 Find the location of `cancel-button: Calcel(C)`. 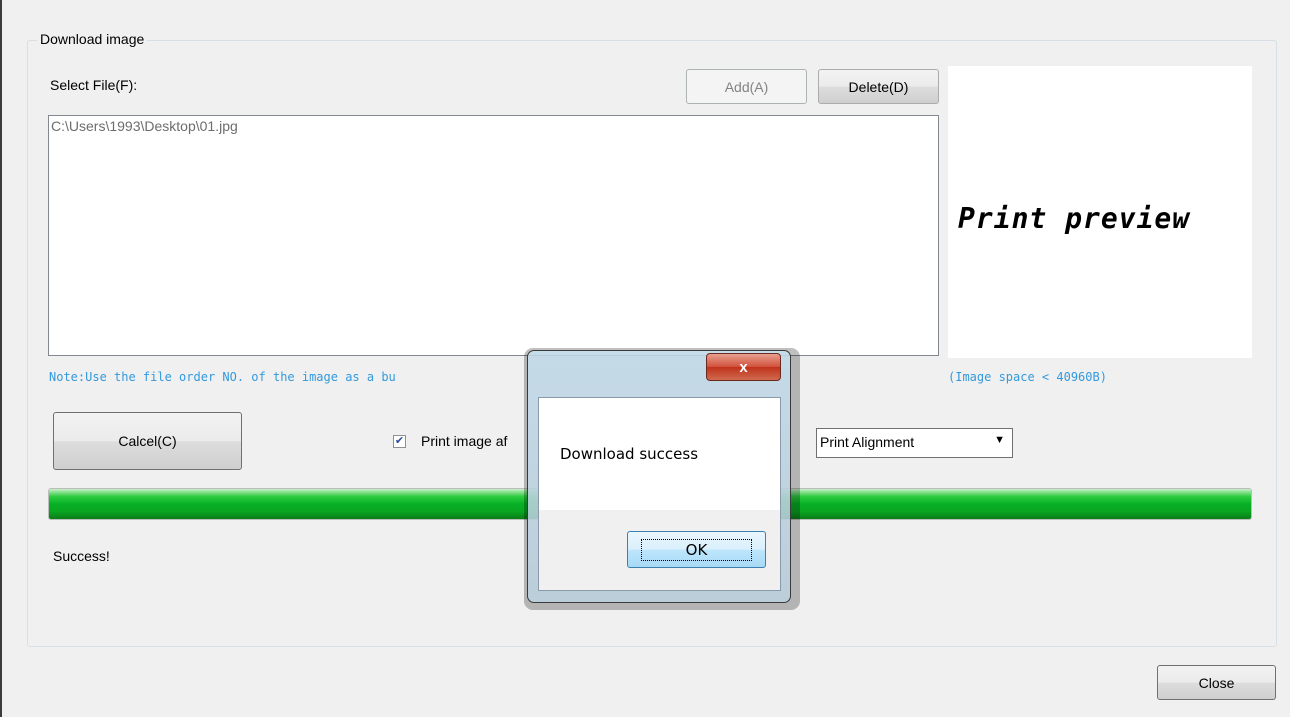

cancel-button: Calcel(C) is located at coordinates (147, 441).